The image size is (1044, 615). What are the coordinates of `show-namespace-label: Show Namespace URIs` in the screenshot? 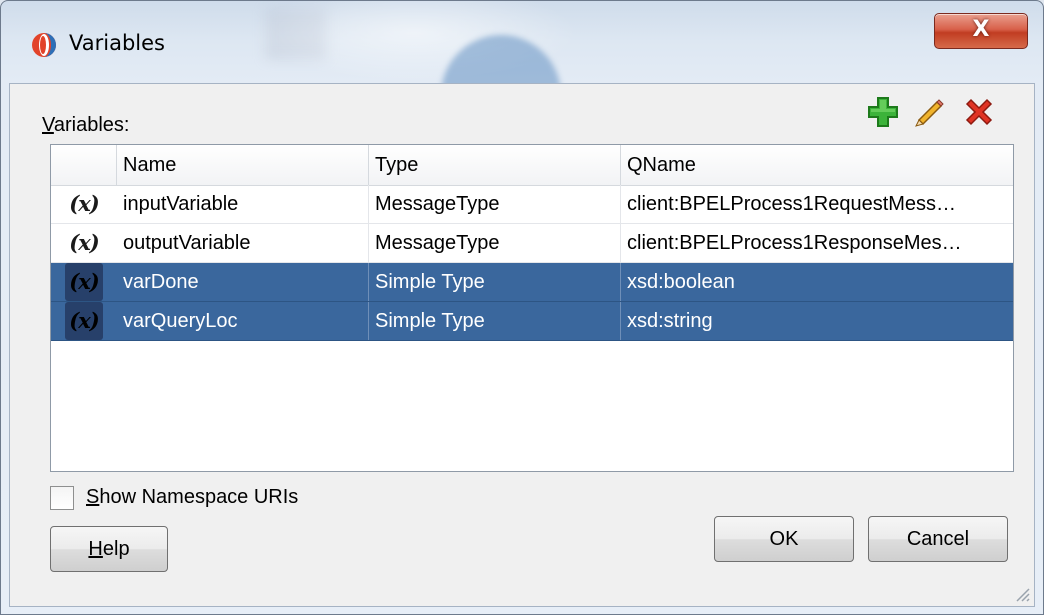 It's located at (192, 497).